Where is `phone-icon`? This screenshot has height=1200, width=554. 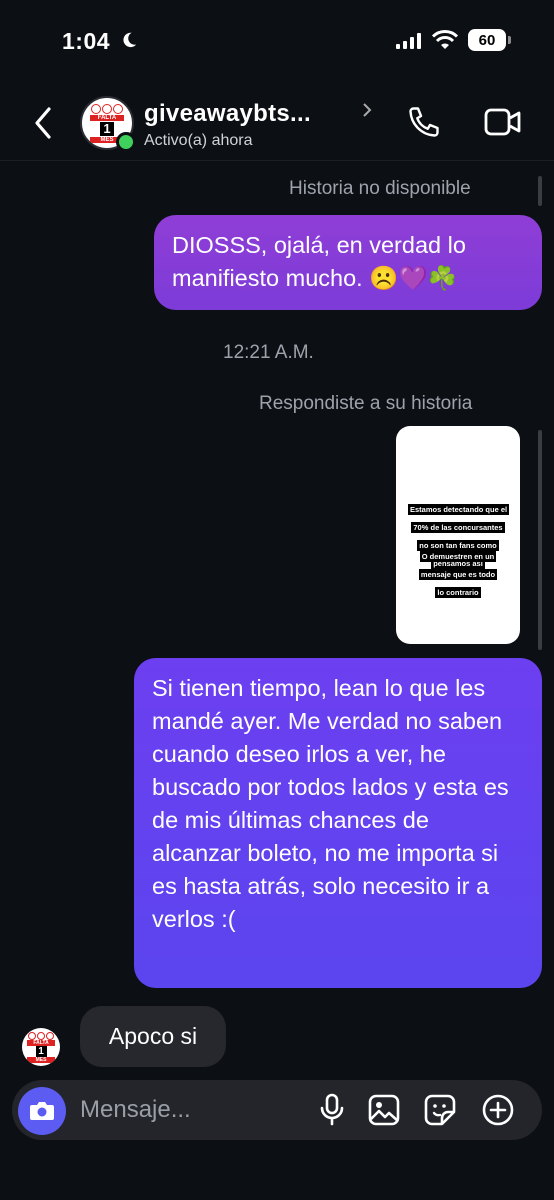
phone-icon is located at coordinates (424, 122).